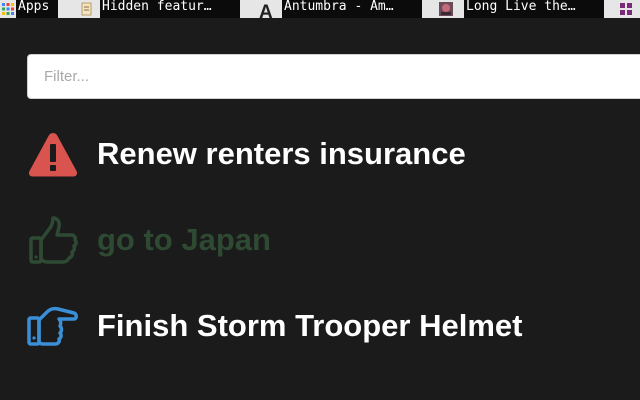  Describe the element at coordinates (53, 240) in the screenshot. I see `thumbs-up-icon` at that location.